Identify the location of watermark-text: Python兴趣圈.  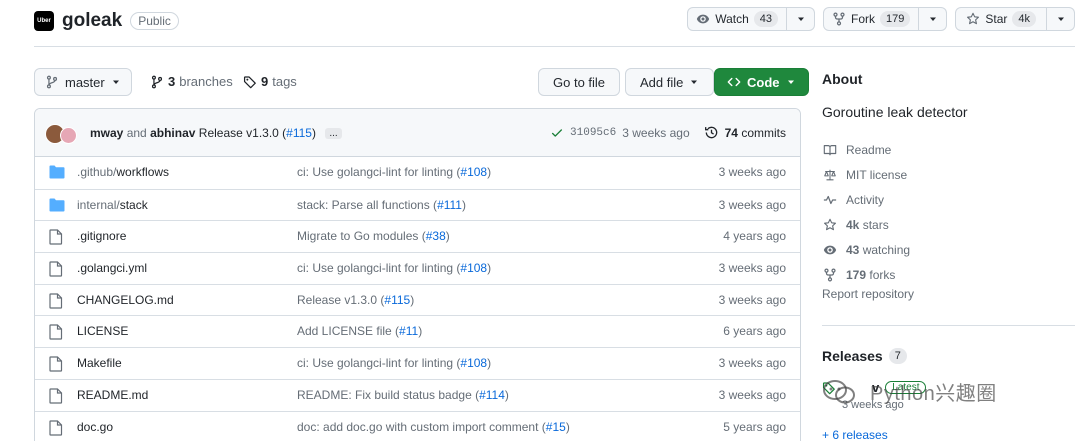
(933, 394).